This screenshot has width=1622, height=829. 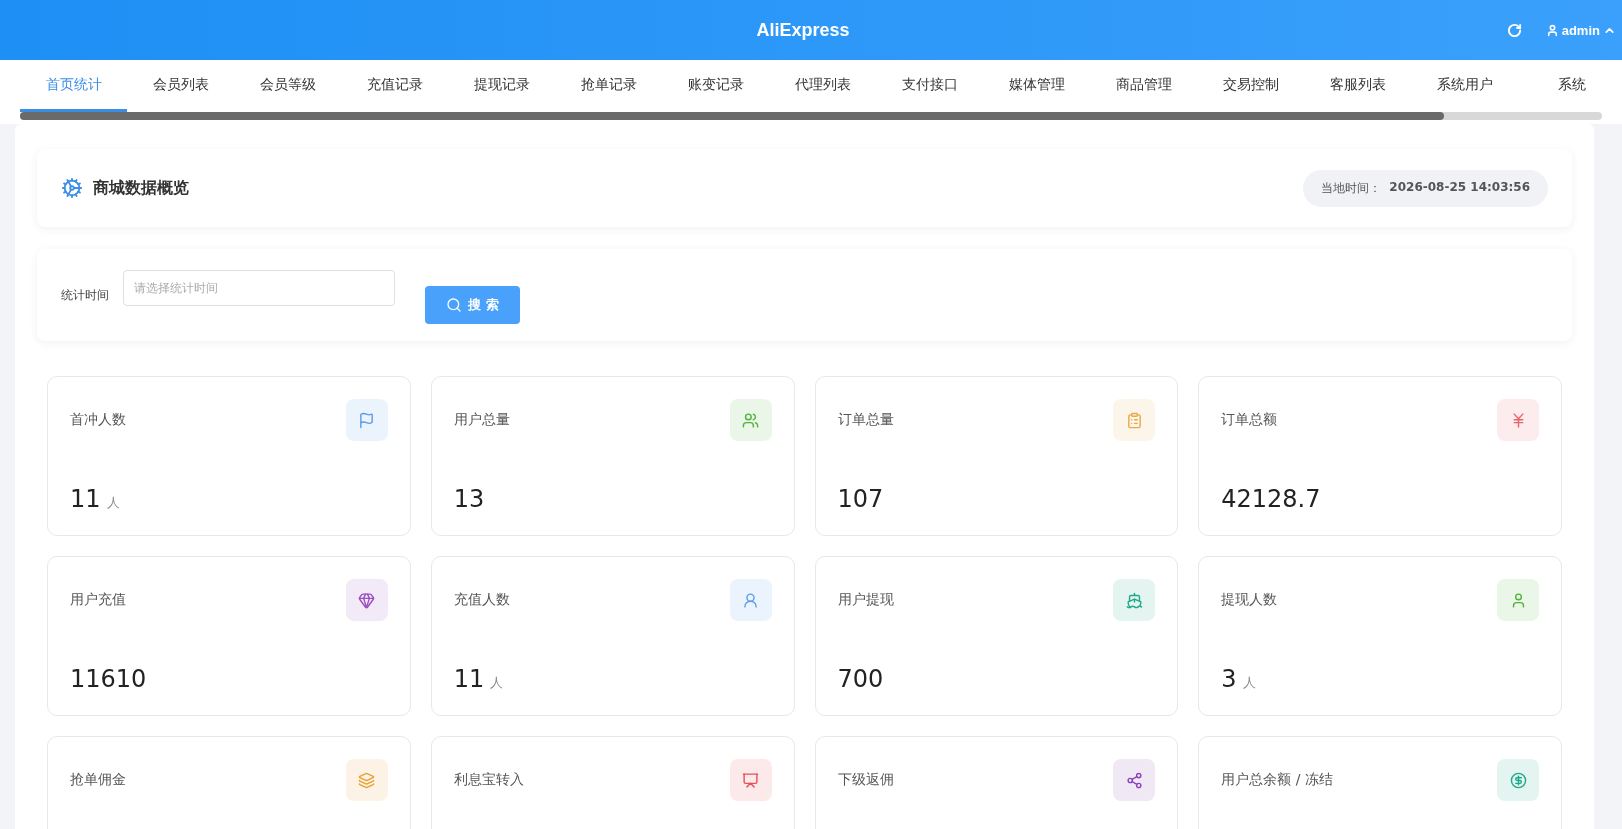 I want to click on stat-label: 用户总量, so click(x=481, y=420).